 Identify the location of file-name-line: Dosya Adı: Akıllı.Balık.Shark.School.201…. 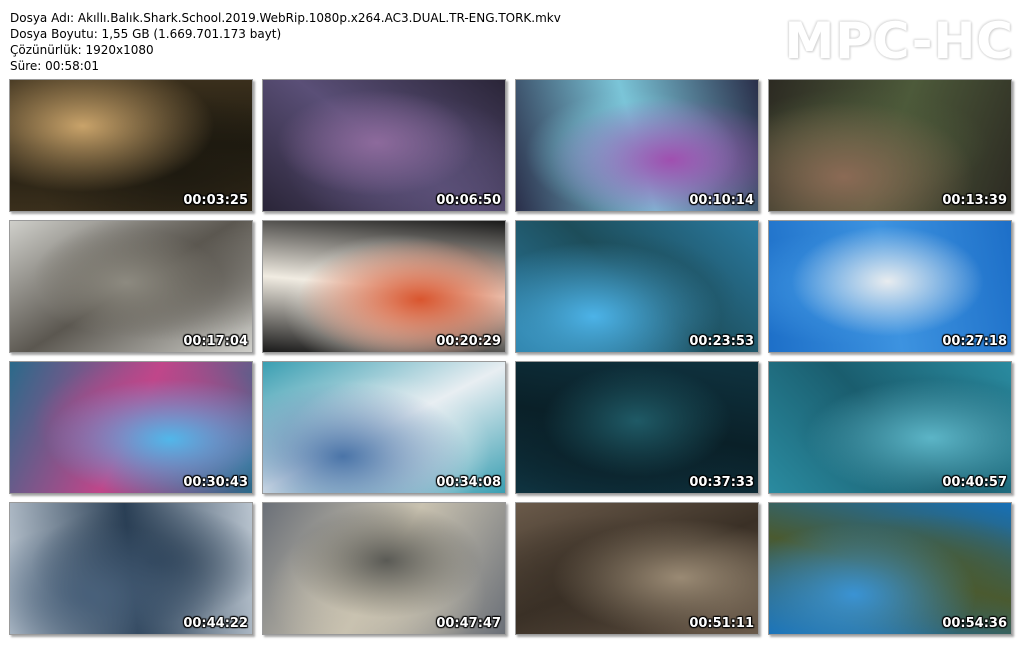
(285, 18).